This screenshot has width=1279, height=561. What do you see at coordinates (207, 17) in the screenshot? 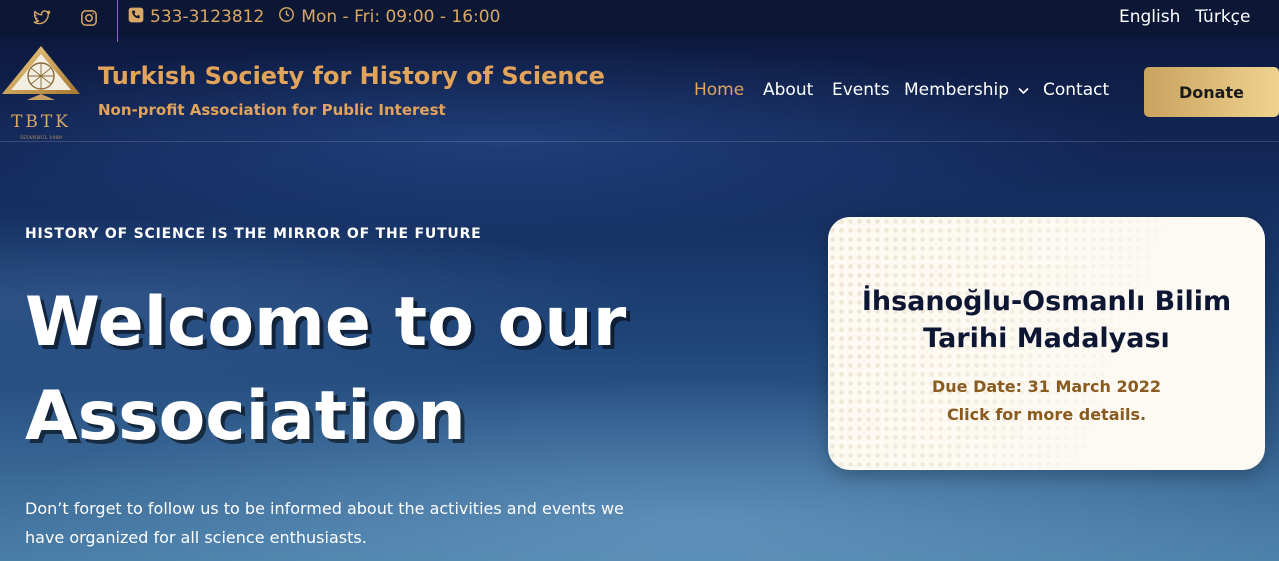
I see `phone-number: 533-3123812` at bounding box center [207, 17].